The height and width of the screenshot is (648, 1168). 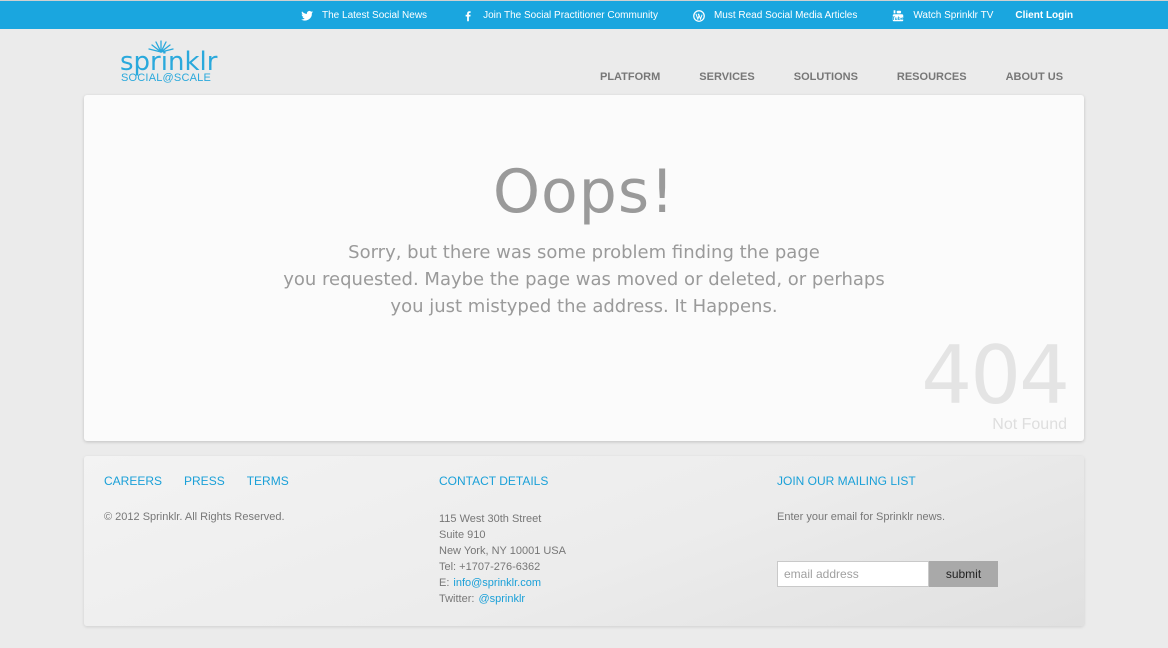 What do you see at coordinates (570, 15) in the screenshot?
I see `top-link-label: Join The Social Practitioner Community` at bounding box center [570, 15].